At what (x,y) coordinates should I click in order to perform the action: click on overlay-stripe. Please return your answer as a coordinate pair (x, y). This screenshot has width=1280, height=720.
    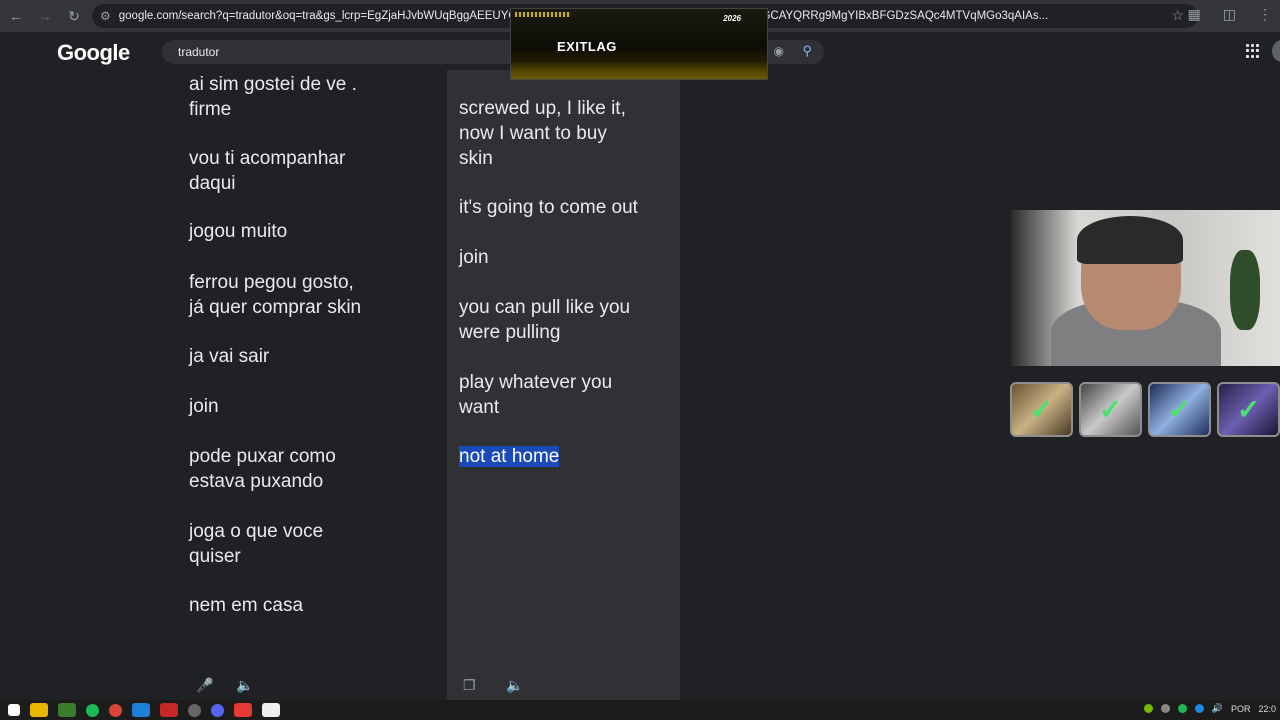
    Looking at the image, I should click on (543, 14).